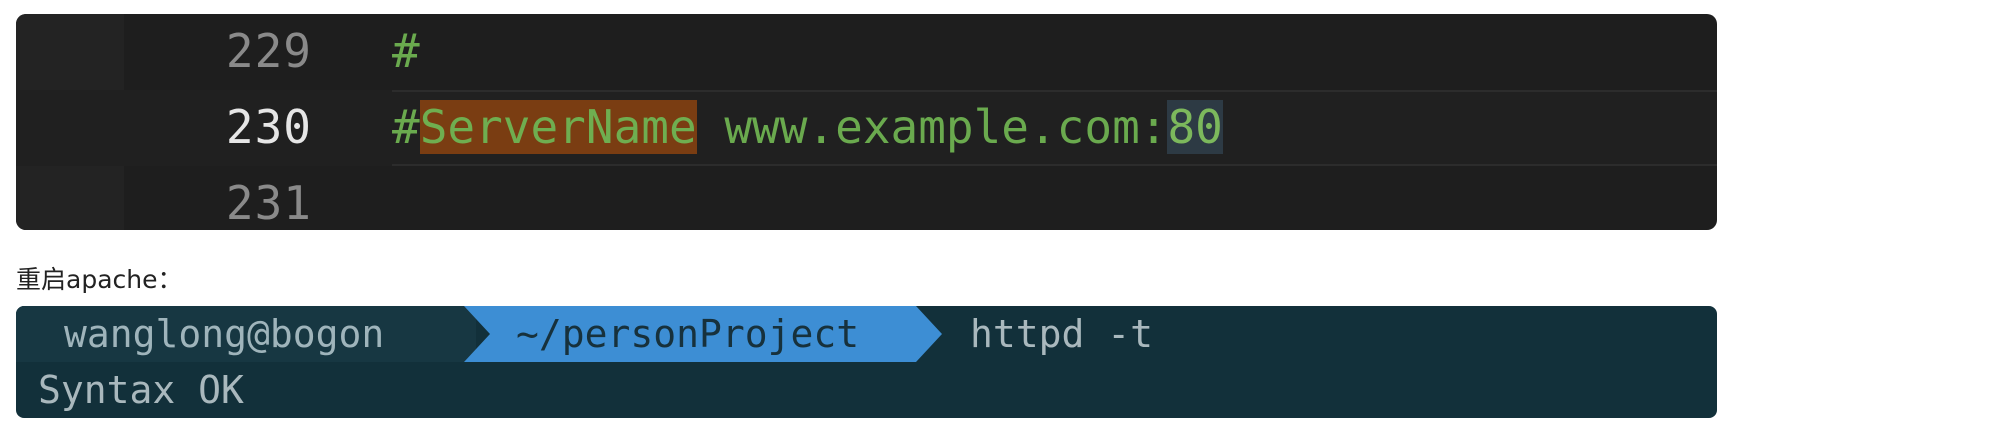 The image size is (2014, 422). What do you see at coordinates (866, 198) in the screenshot?
I see `editor-line: 231` at bounding box center [866, 198].